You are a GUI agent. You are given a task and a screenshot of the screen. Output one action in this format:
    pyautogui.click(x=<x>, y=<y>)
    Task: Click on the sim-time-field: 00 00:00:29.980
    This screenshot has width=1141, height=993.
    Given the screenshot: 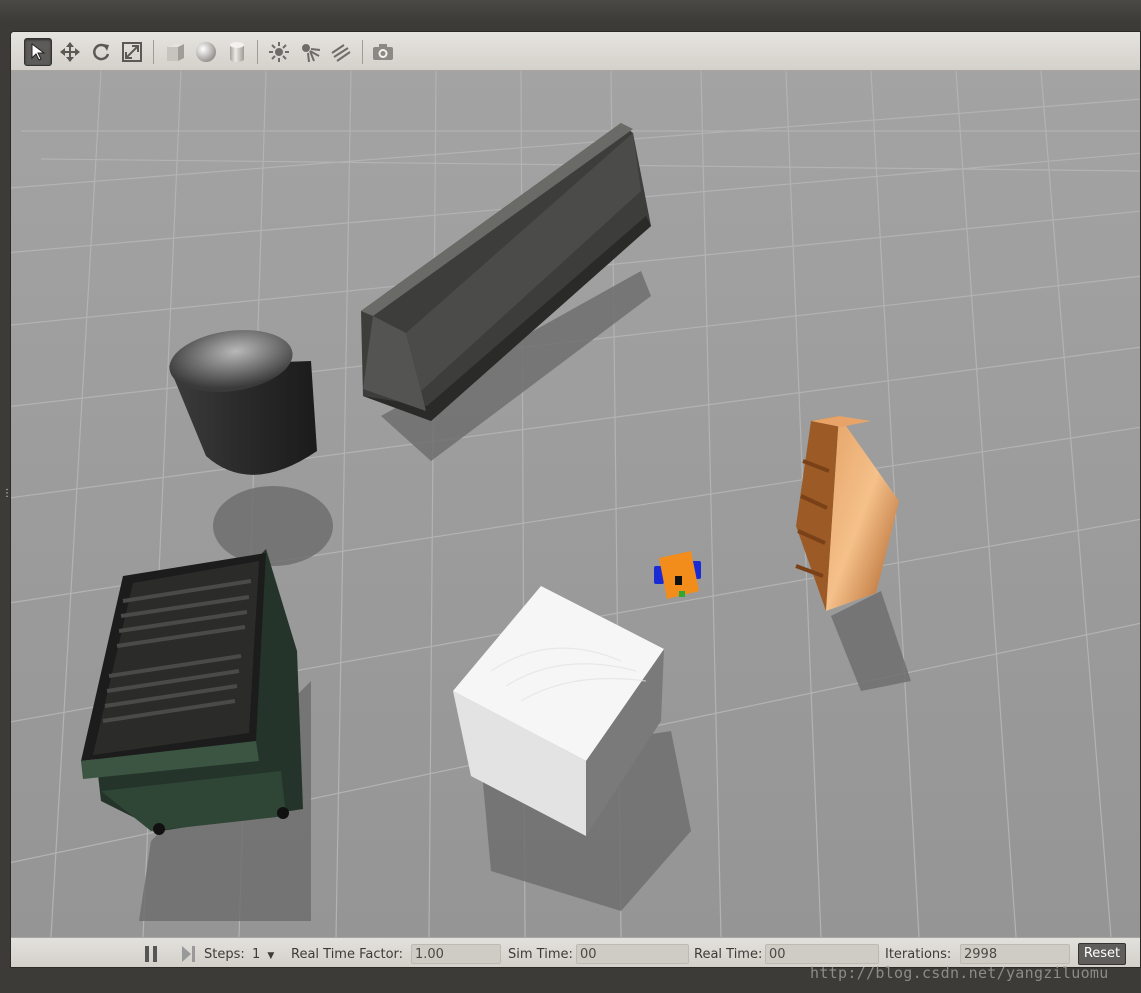 What is the action you would take?
    pyautogui.click(x=632, y=954)
    